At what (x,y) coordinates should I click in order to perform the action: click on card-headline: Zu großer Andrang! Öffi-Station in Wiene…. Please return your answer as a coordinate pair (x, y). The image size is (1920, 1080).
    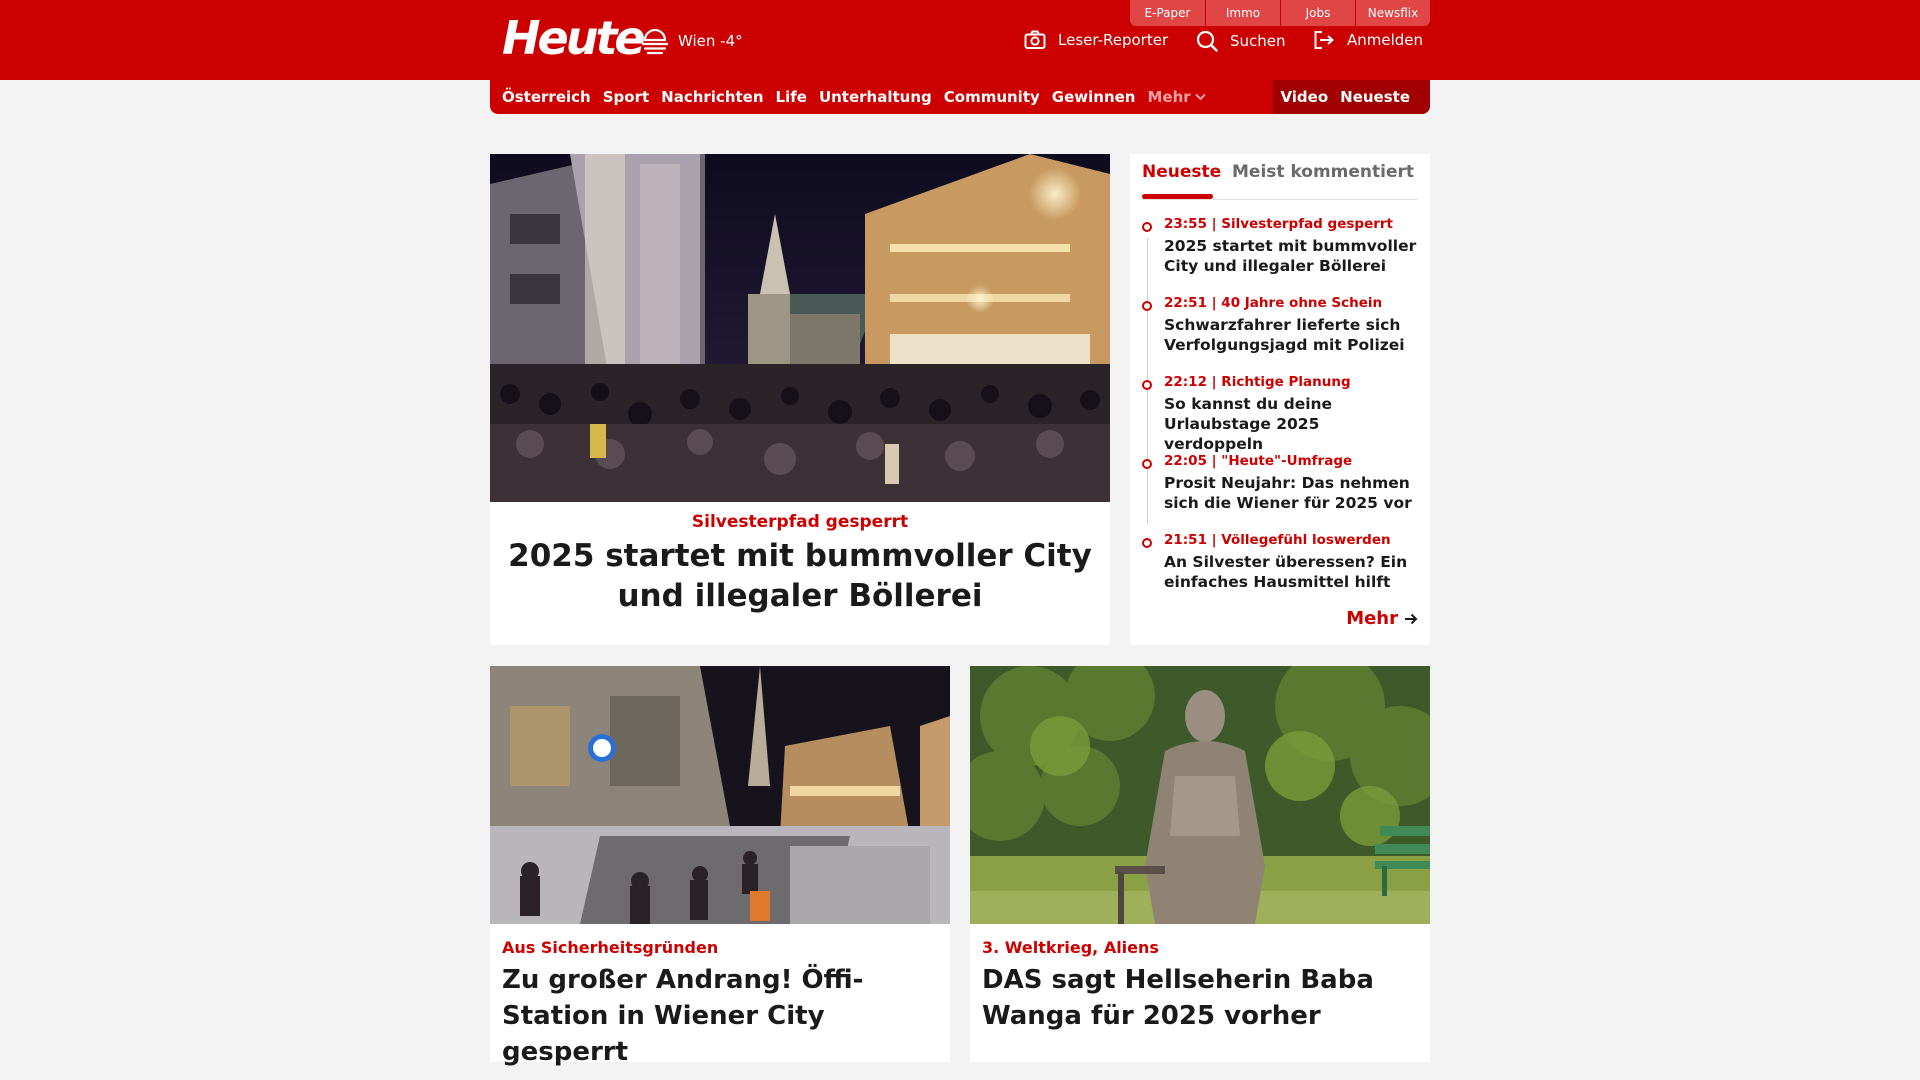
    Looking at the image, I should click on (722, 1016).